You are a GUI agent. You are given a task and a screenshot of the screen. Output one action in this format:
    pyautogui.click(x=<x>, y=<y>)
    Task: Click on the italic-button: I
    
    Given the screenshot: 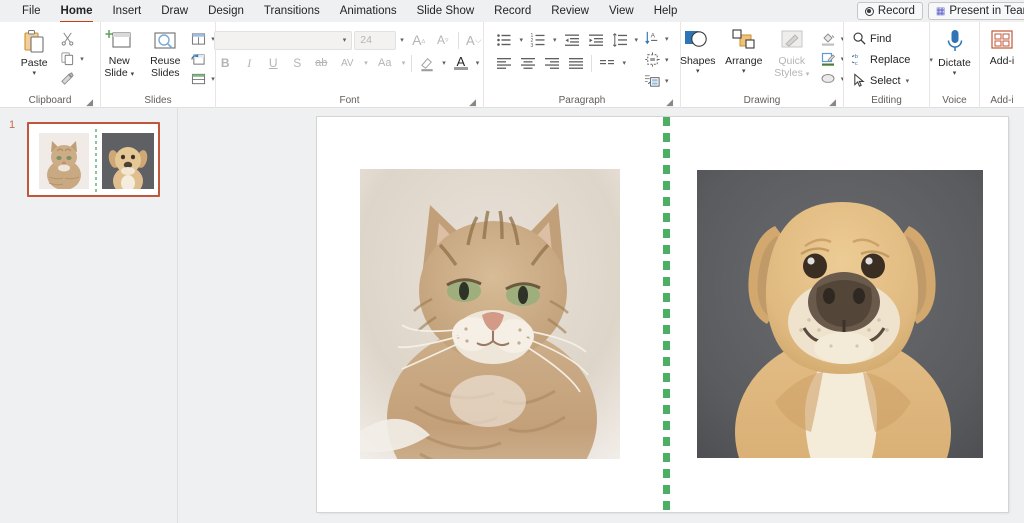 What is the action you would take?
    pyautogui.click(x=249, y=63)
    